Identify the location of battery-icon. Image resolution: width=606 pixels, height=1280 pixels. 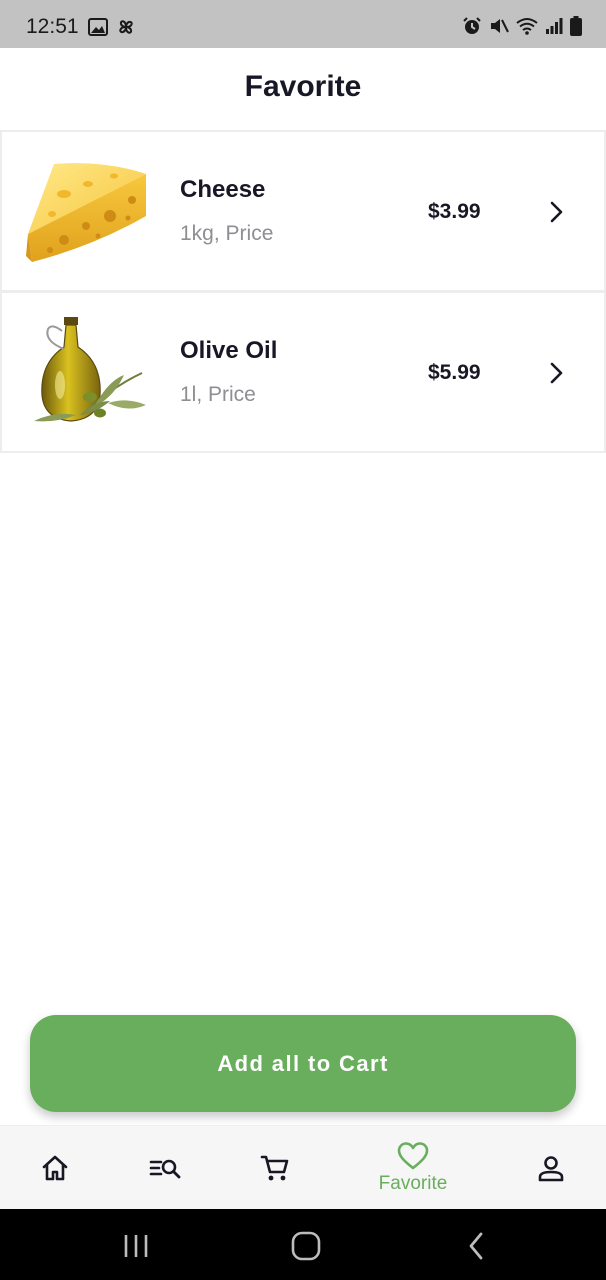
(576, 26).